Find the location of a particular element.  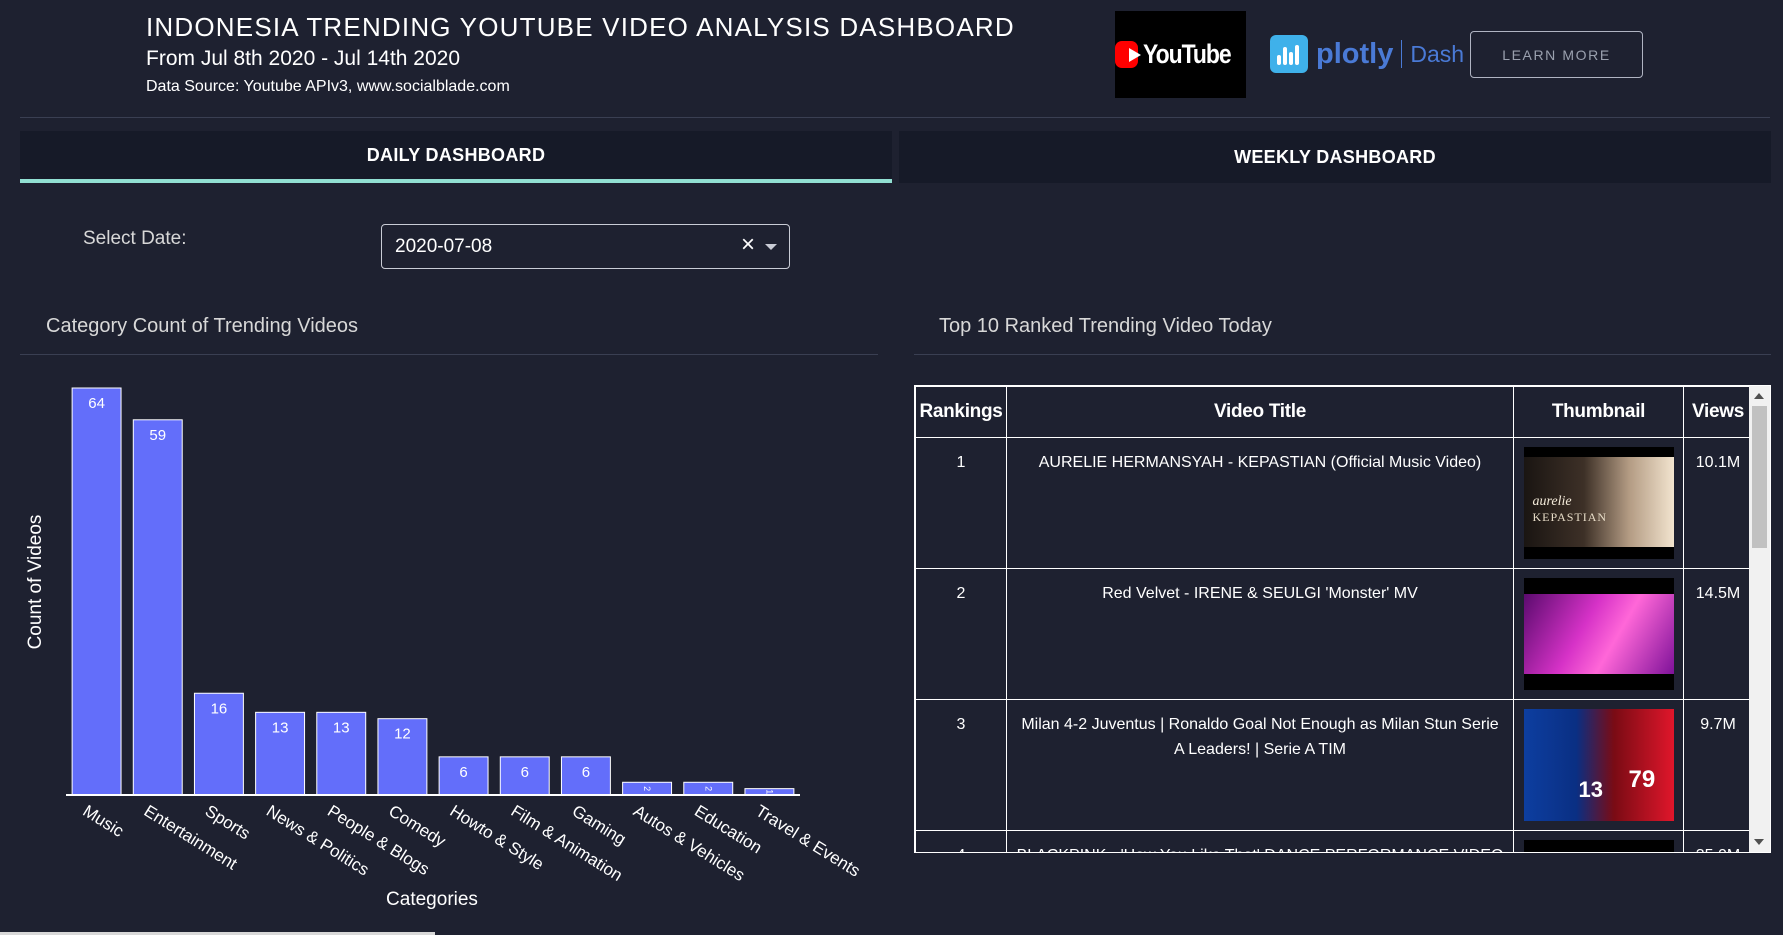

table-section-divider is located at coordinates (1342, 354).